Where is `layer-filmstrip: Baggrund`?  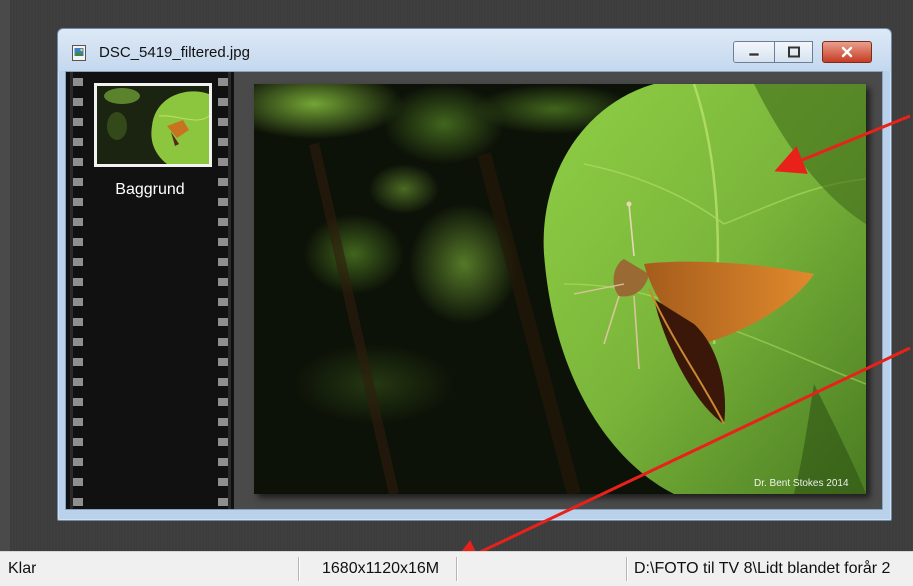
layer-filmstrip: Baggrund is located at coordinates (150, 290).